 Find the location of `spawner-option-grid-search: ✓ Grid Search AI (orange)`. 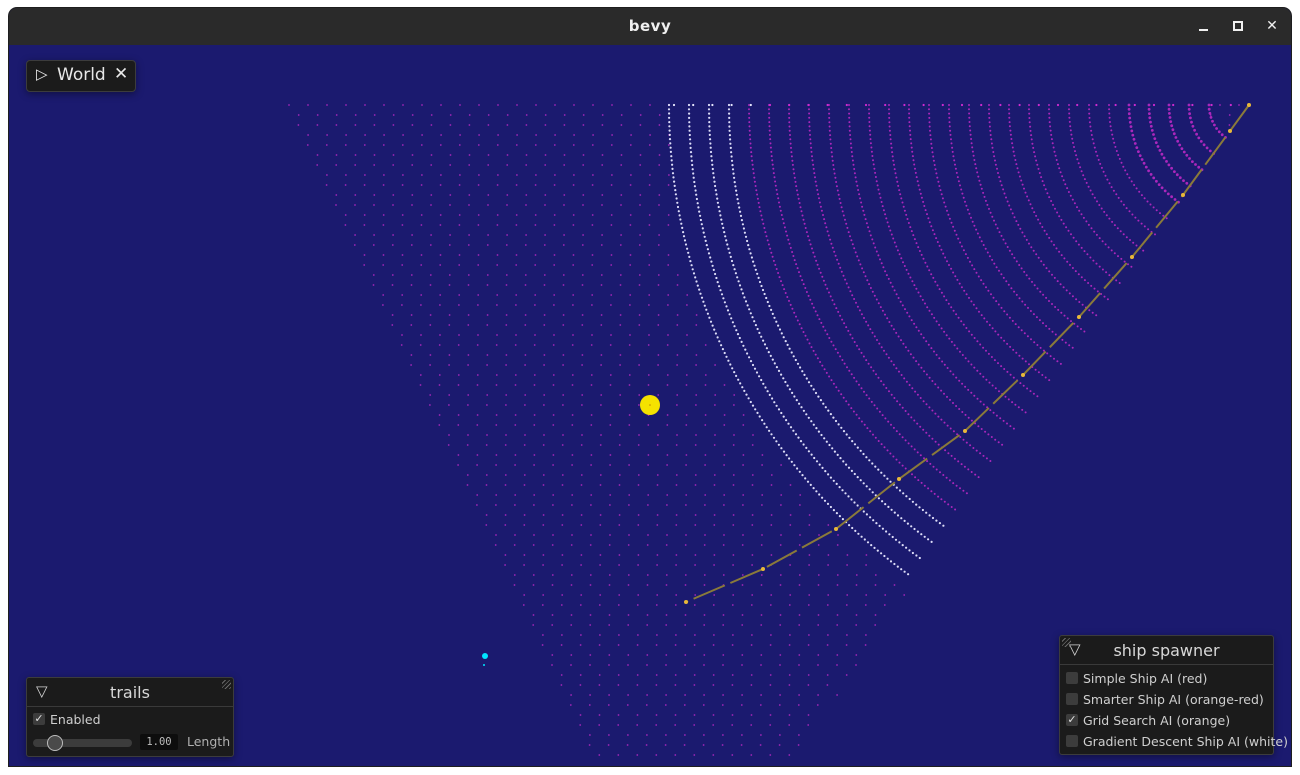

spawner-option-grid-search: ✓ Grid Search AI (orange) is located at coordinates (1166, 720).